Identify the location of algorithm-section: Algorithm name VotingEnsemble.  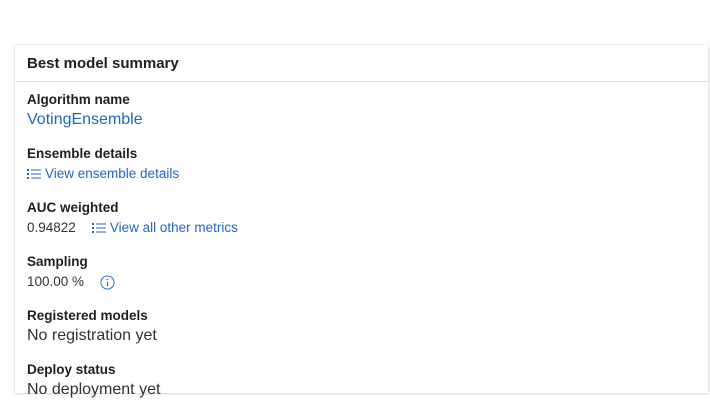
(367, 111).